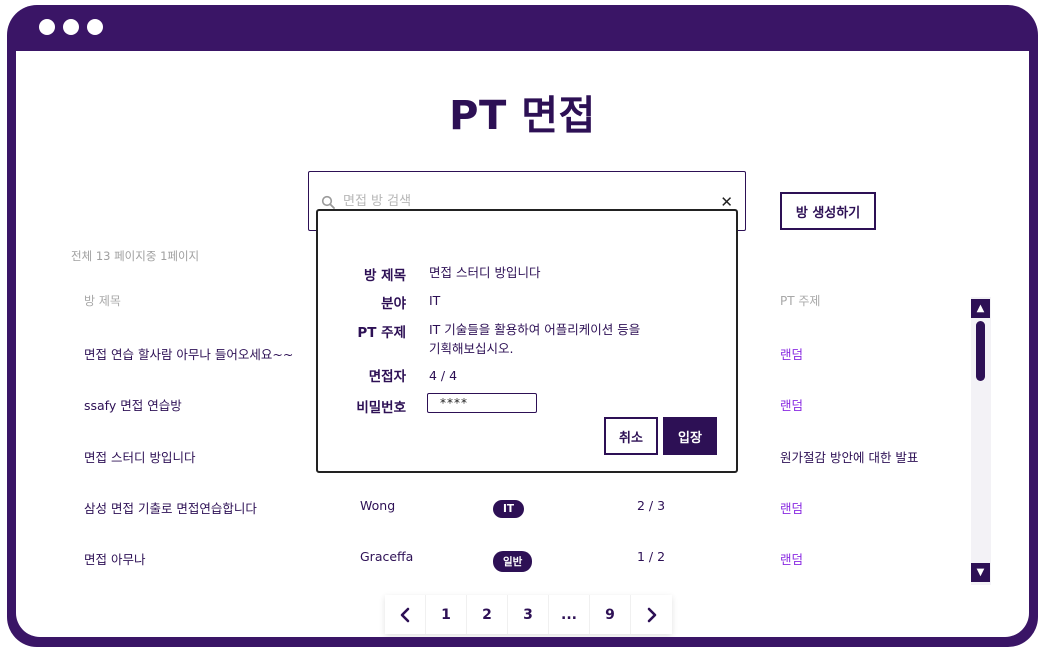  I want to click on table-row: 면접 아무나 Graceffa 일반 1 / 2 랜덤, so click(496, 564).